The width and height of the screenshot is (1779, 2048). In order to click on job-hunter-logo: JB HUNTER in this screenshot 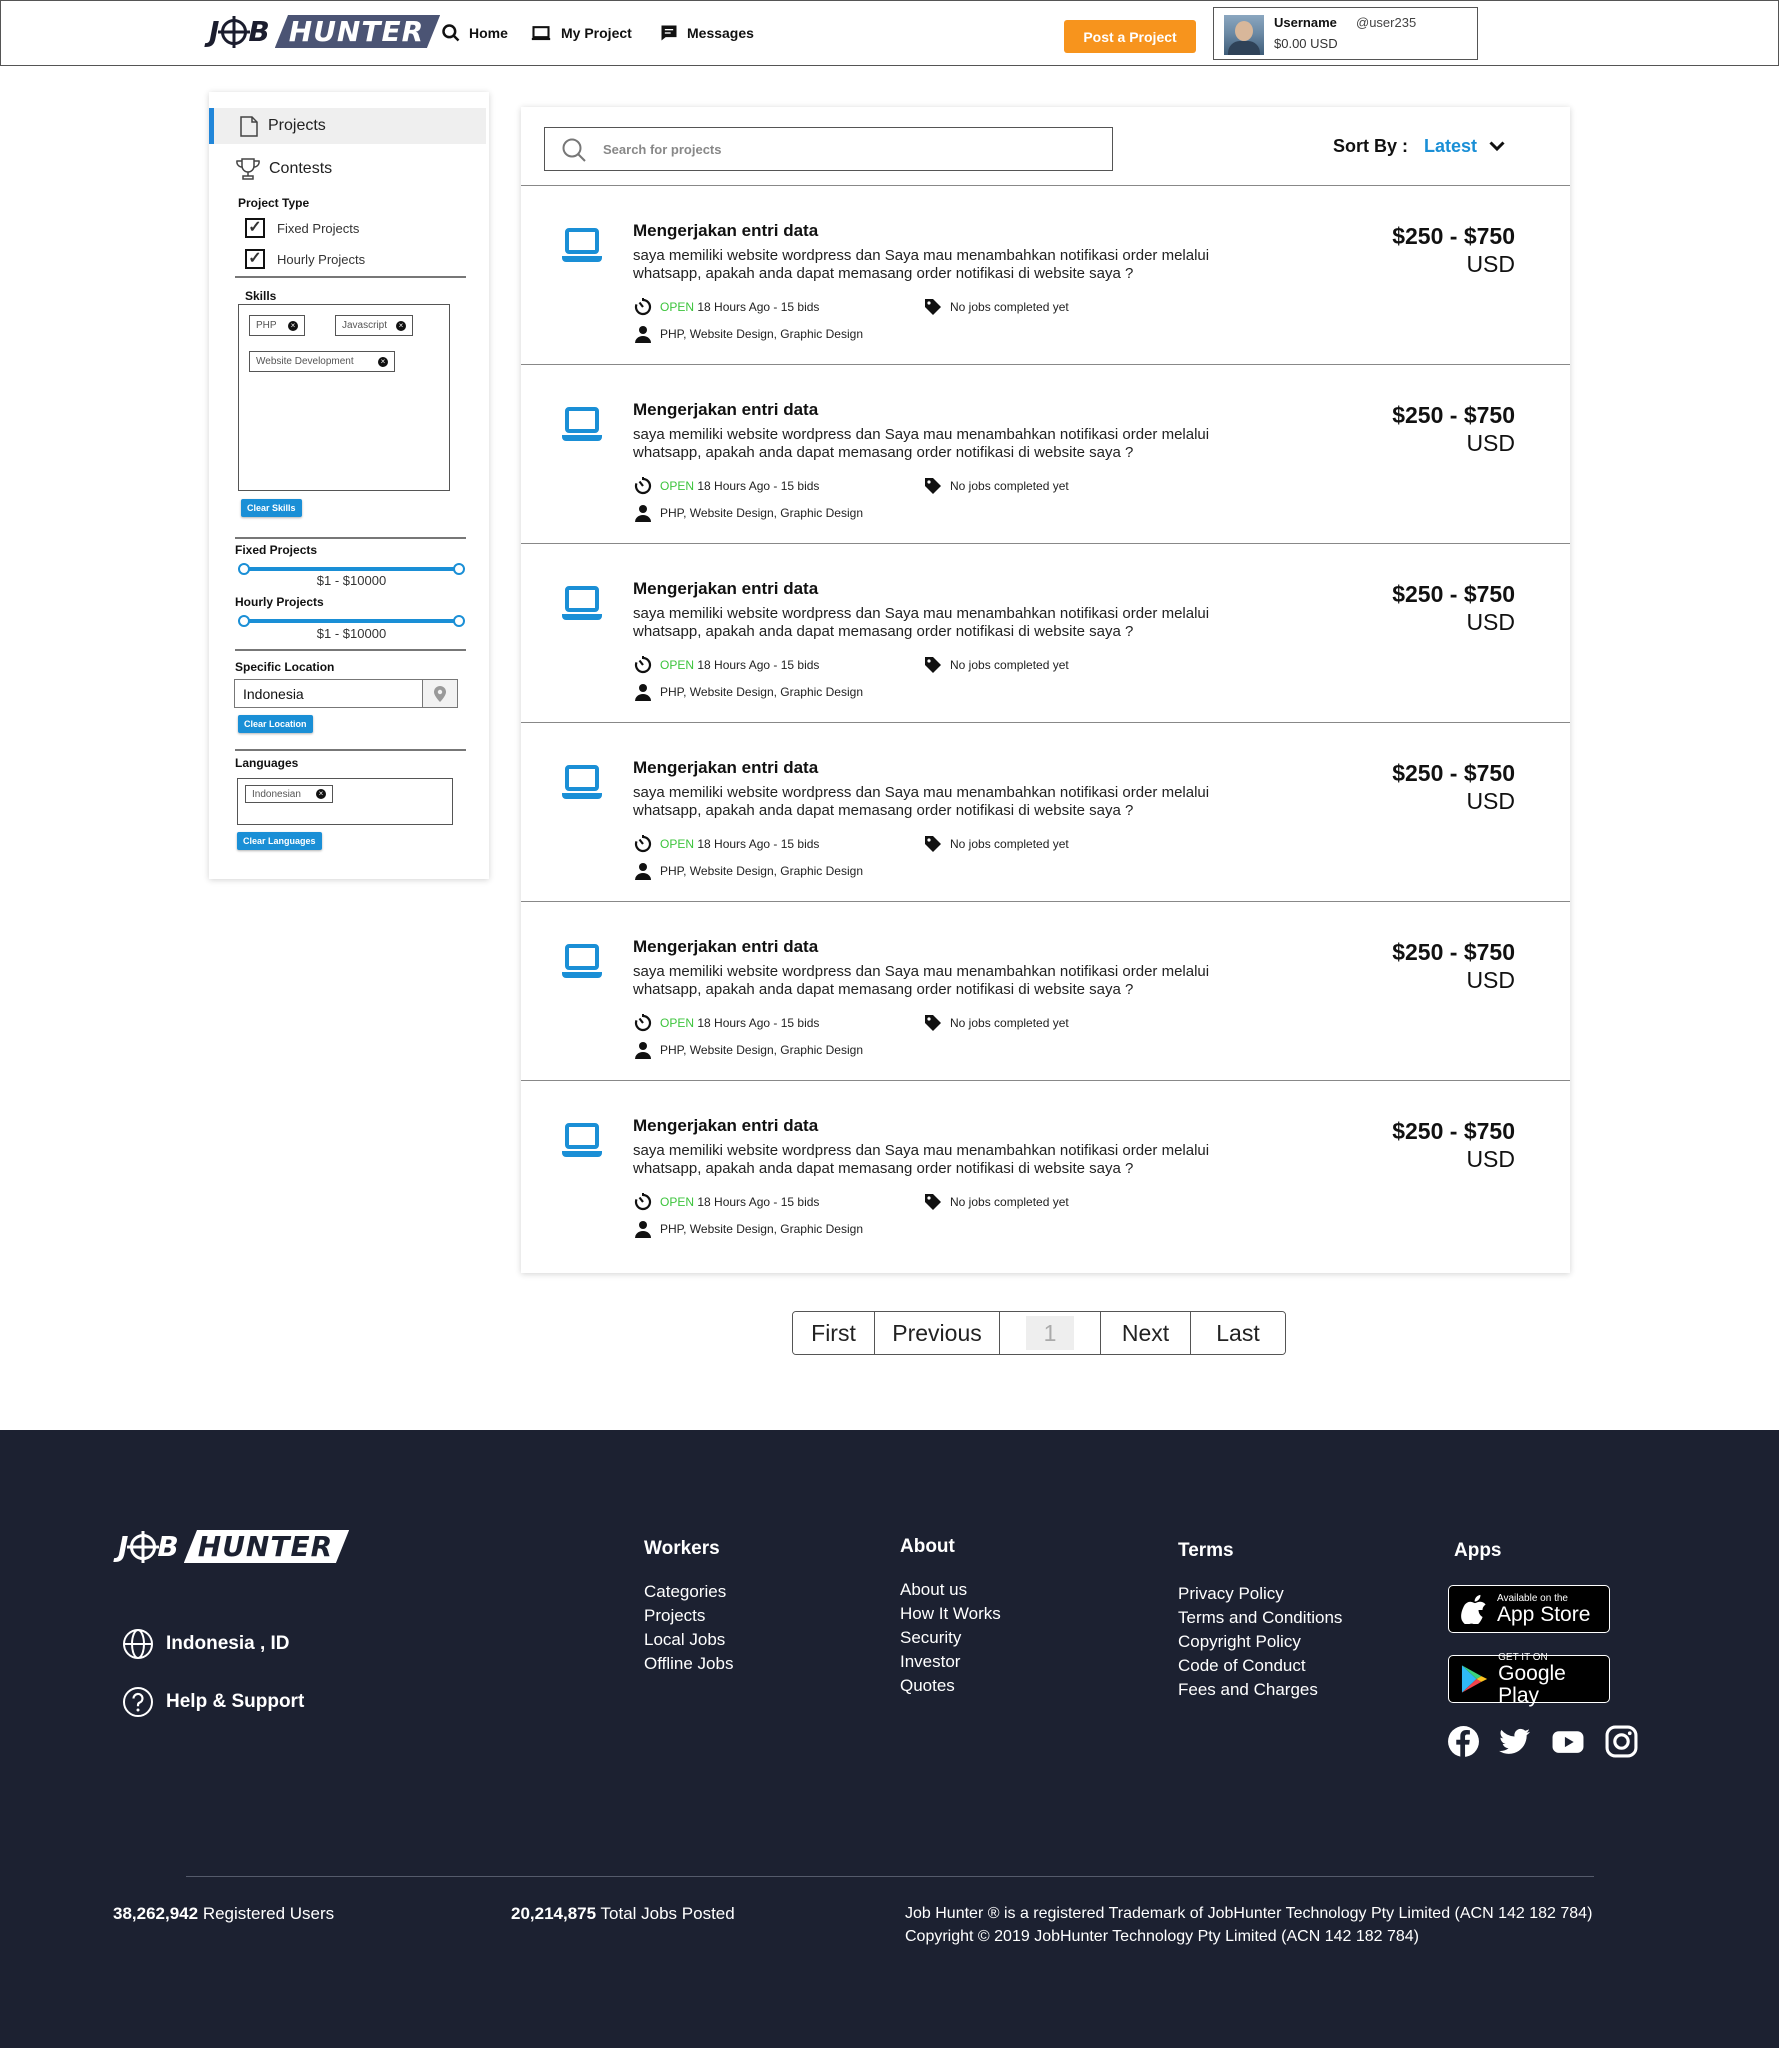, I will do `click(325, 31)`.